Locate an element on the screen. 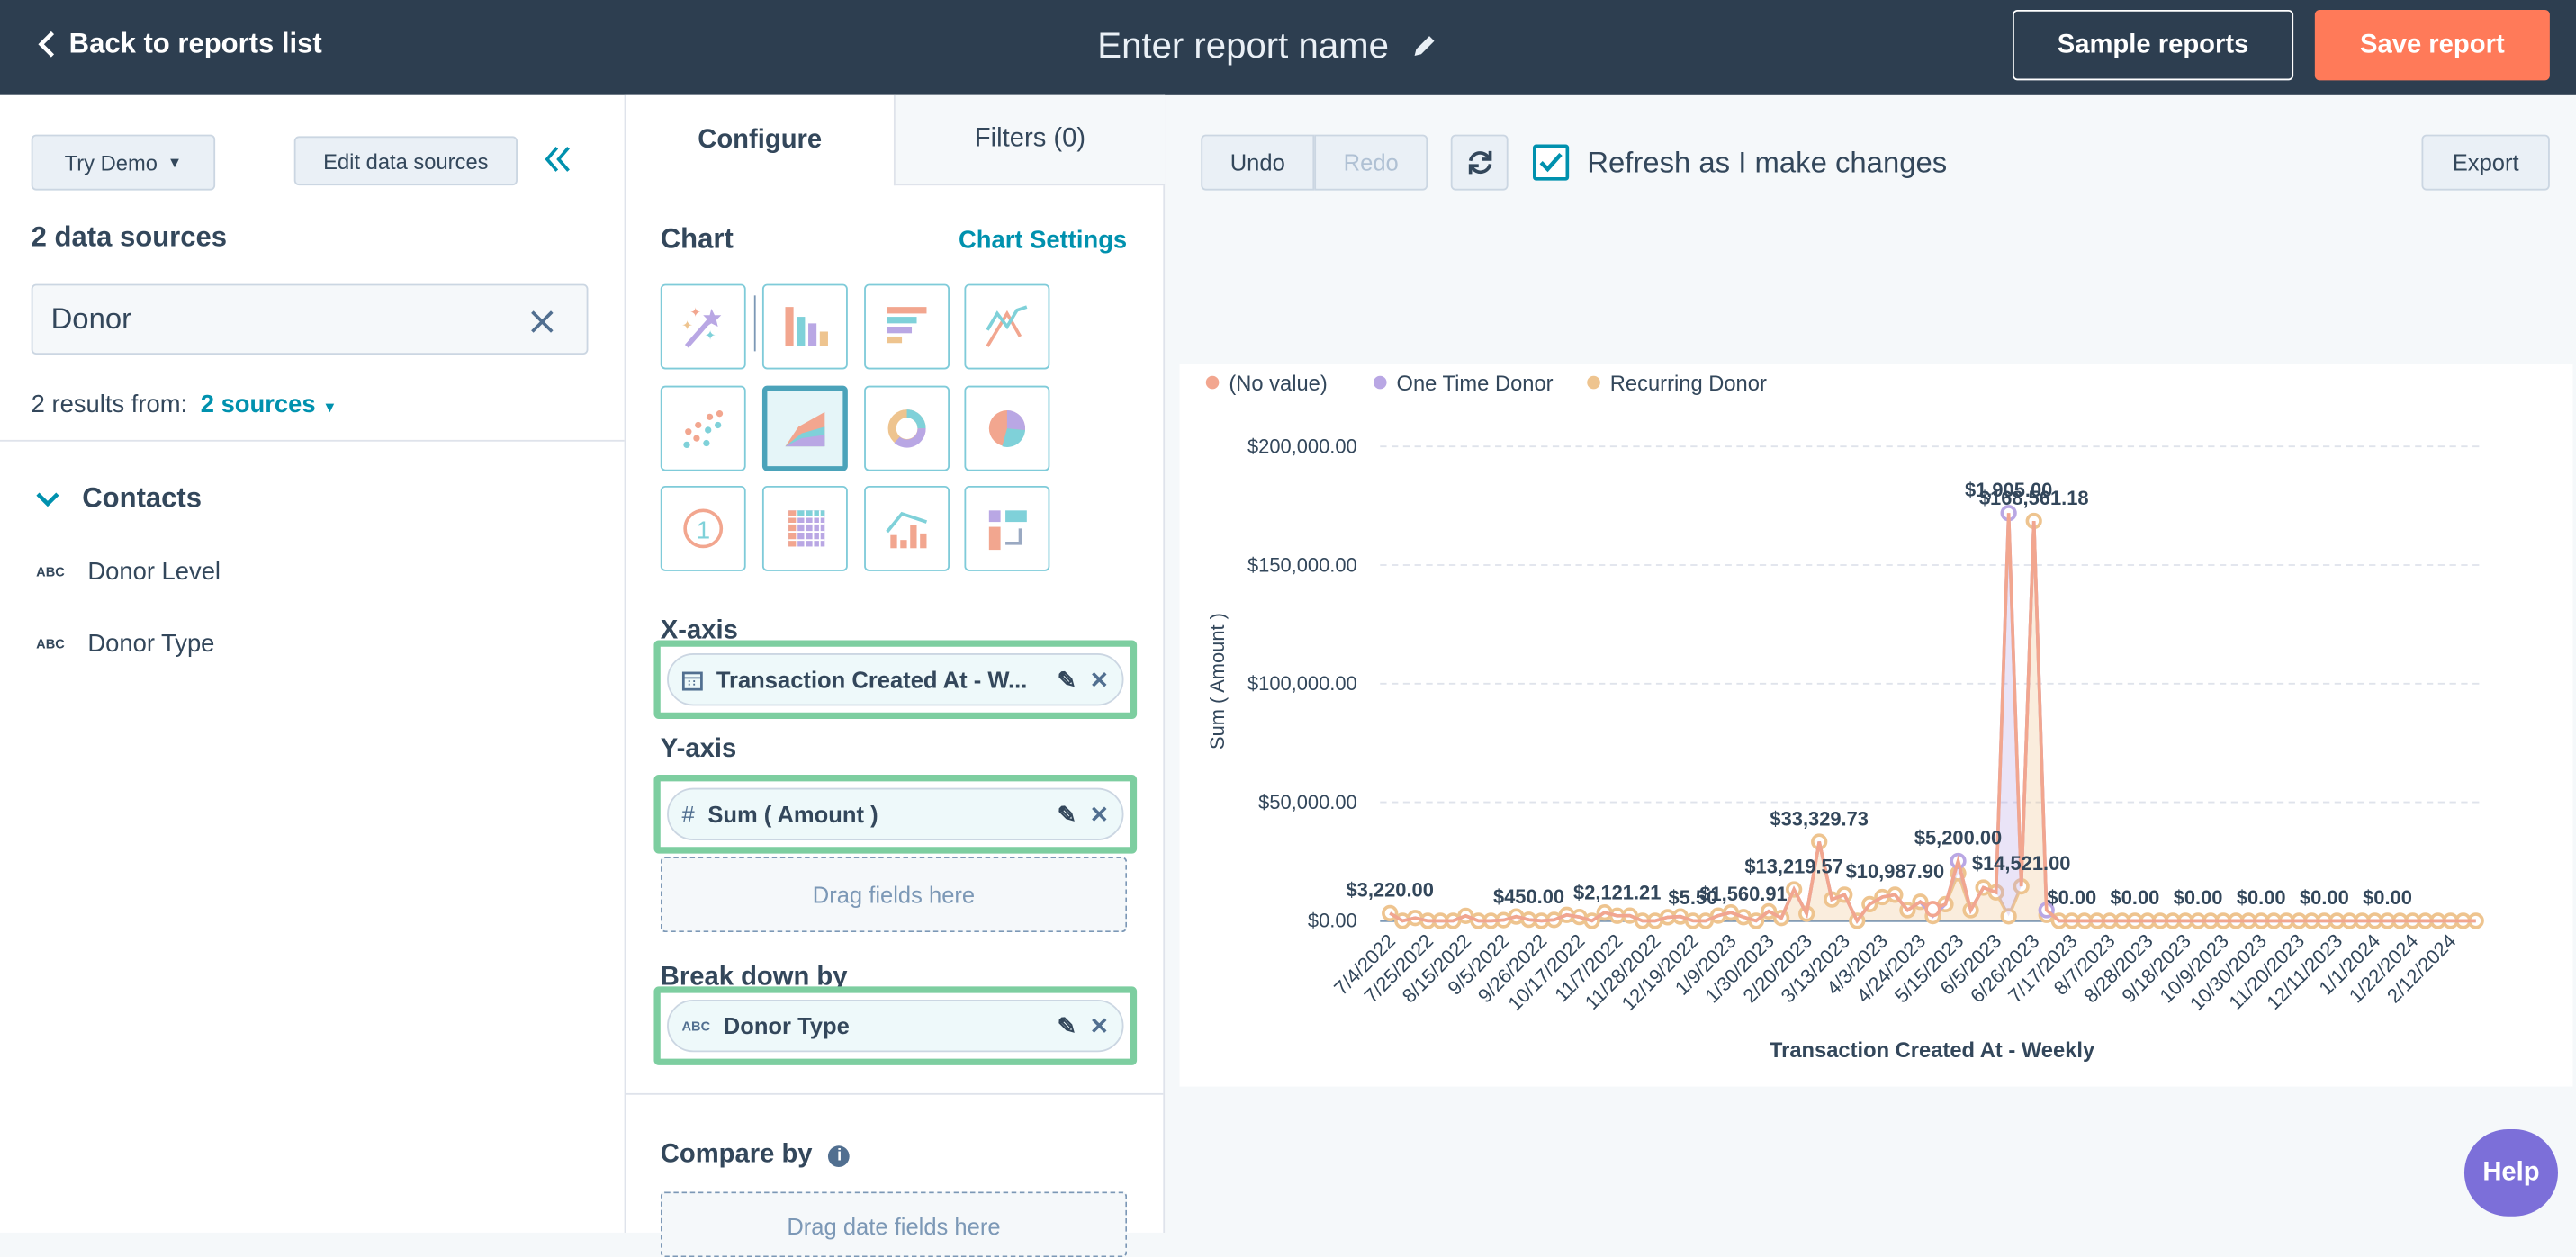 The width and height of the screenshot is (2576, 1257). chart-type-summary: 1 is located at coordinates (703, 528).